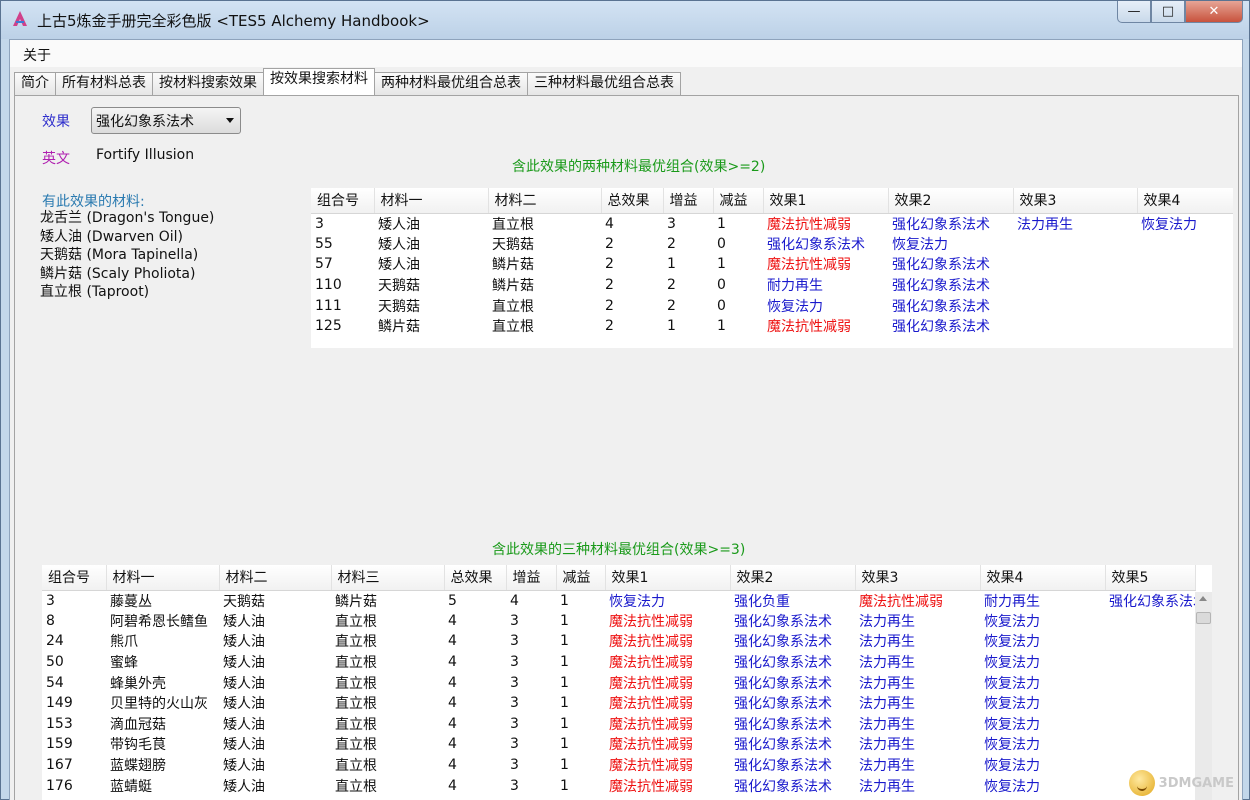  Describe the element at coordinates (20, 18) in the screenshot. I see `alchemy-app-icon` at that location.